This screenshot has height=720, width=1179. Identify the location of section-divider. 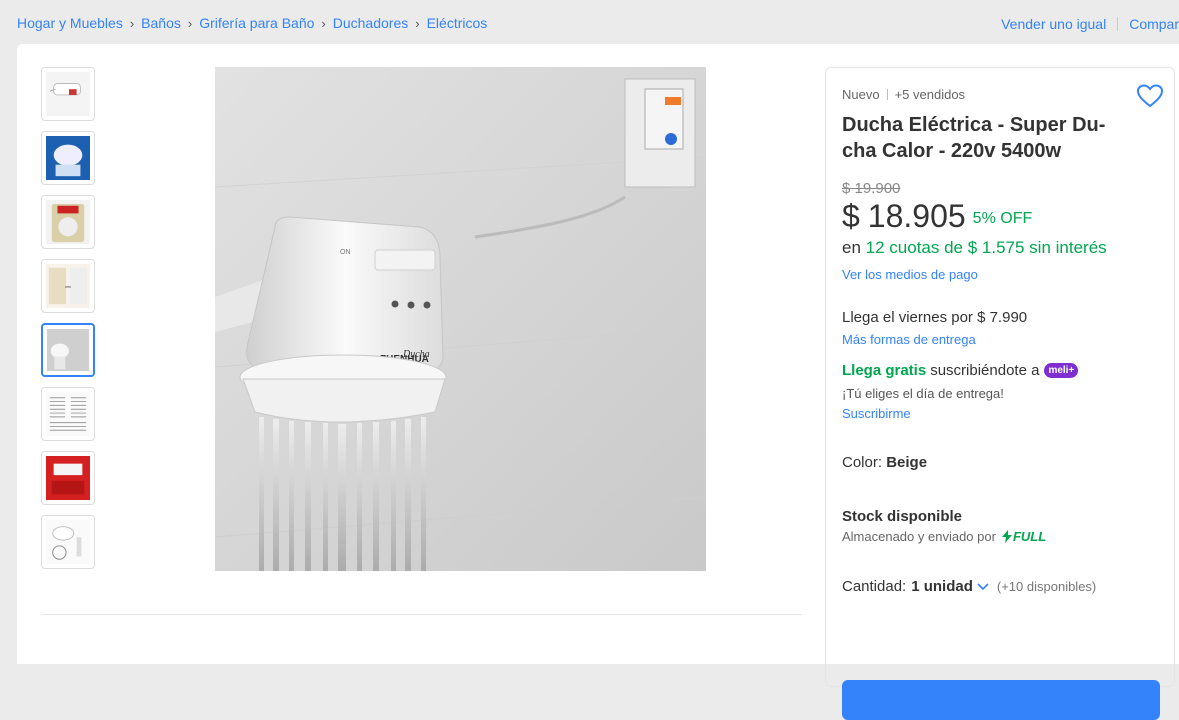
(421, 614).